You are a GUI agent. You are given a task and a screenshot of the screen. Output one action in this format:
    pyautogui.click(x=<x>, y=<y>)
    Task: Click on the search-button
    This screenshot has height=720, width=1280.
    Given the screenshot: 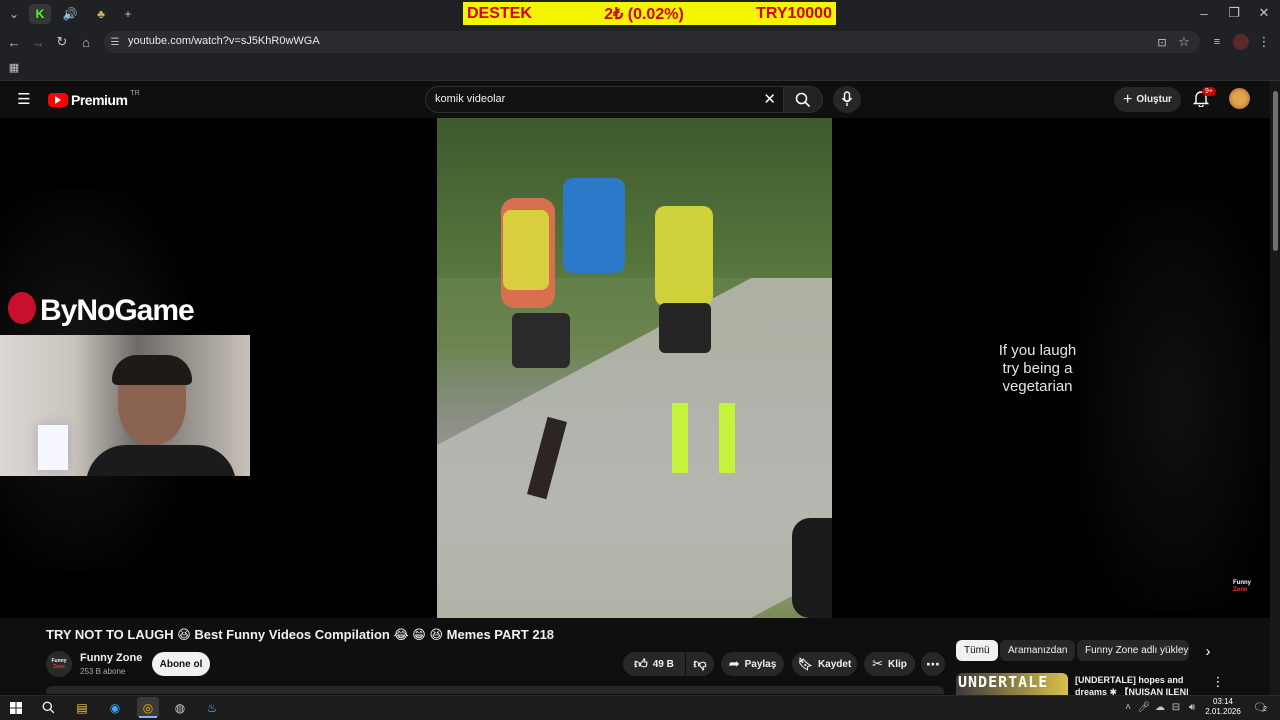 What is the action you would take?
    pyautogui.click(x=803, y=99)
    